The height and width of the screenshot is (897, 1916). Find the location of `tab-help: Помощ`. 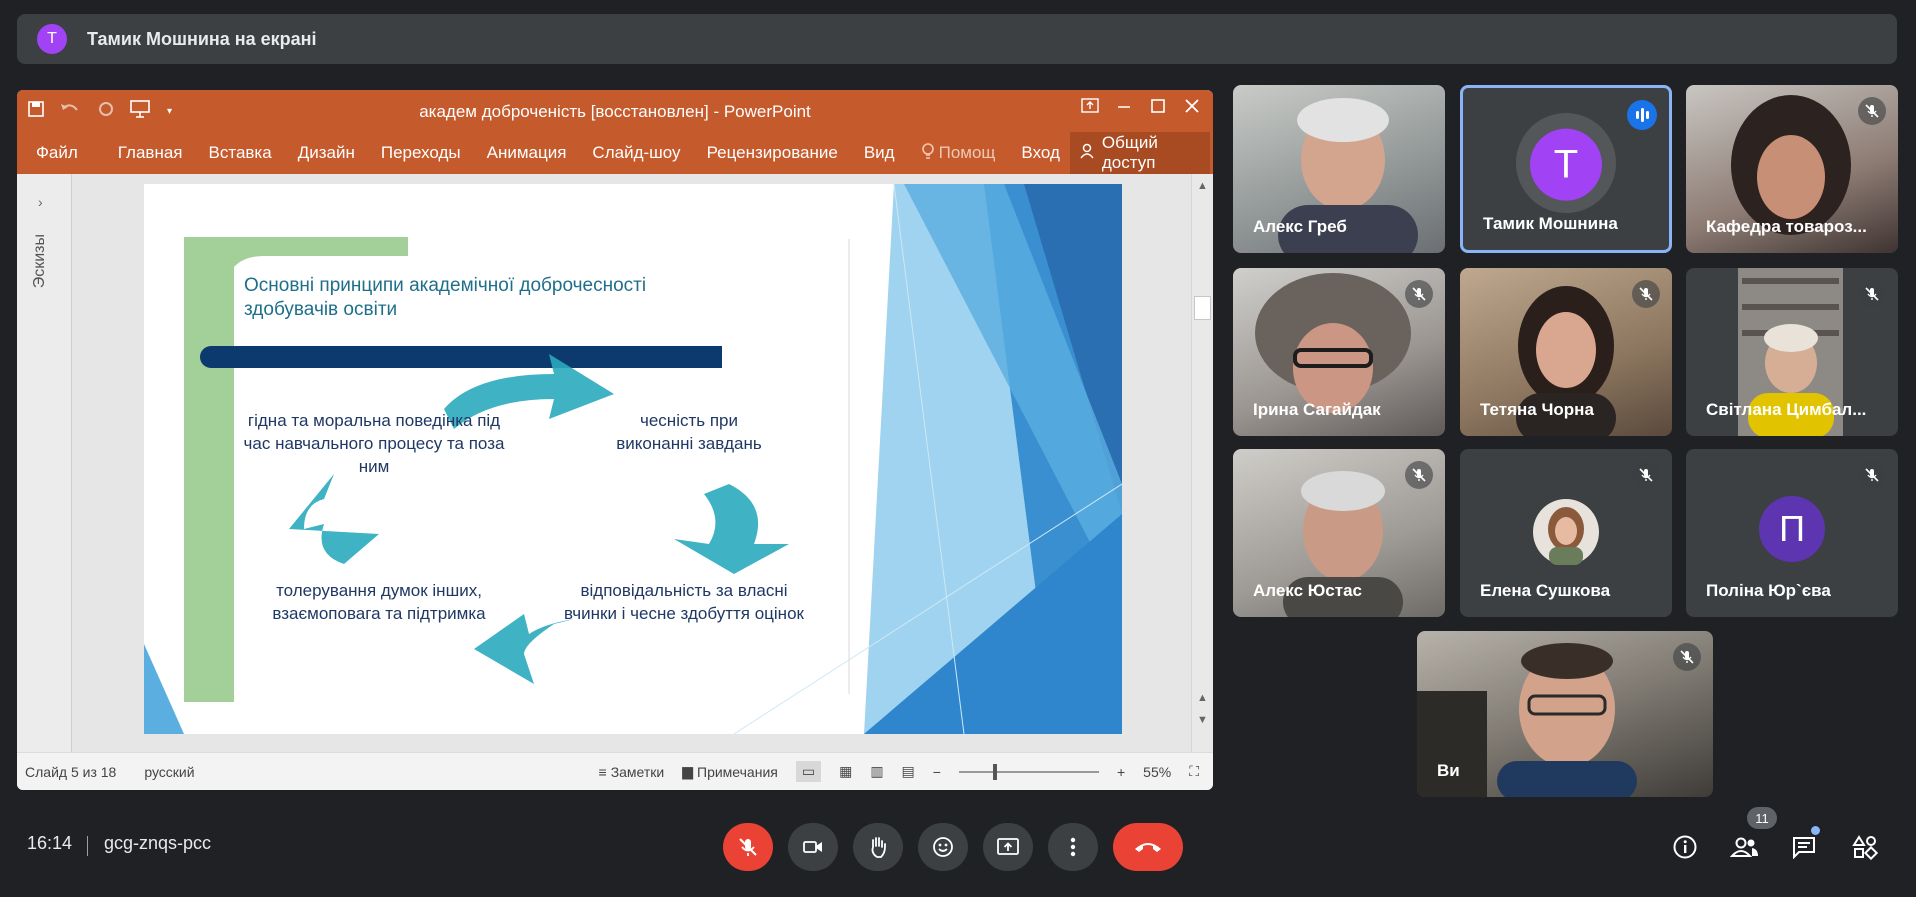

tab-help: Помощ is located at coordinates (958, 153).